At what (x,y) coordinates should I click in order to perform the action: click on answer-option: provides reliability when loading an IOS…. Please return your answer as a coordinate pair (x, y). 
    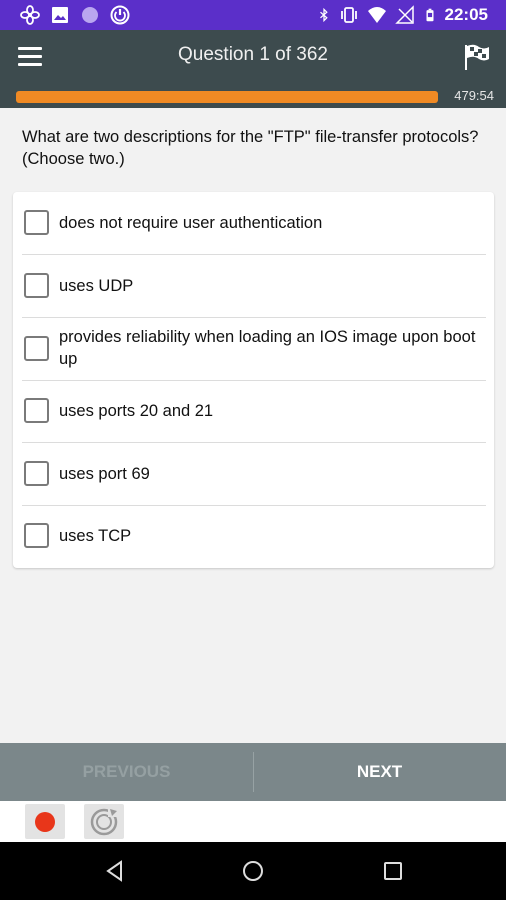
    Looking at the image, I should click on (253, 350).